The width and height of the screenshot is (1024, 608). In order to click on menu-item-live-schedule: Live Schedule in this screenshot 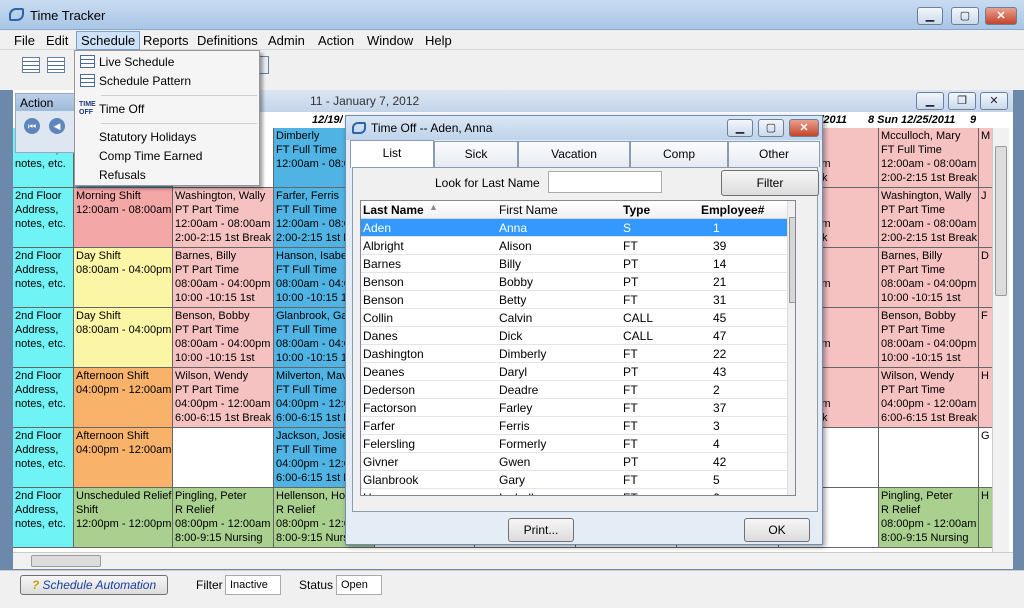, I will do `click(136, 62)`.